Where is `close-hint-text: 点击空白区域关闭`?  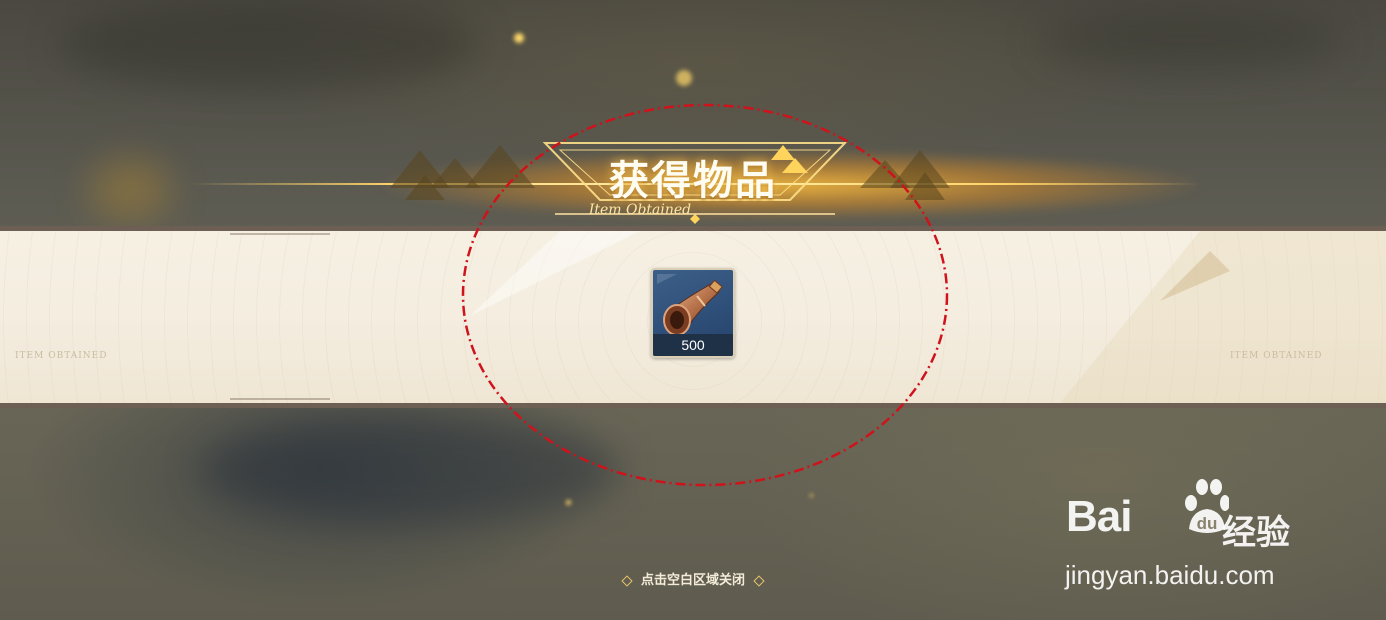 close-hint-text: 点击空白区域关闭 is located at coordinates (692, 580).